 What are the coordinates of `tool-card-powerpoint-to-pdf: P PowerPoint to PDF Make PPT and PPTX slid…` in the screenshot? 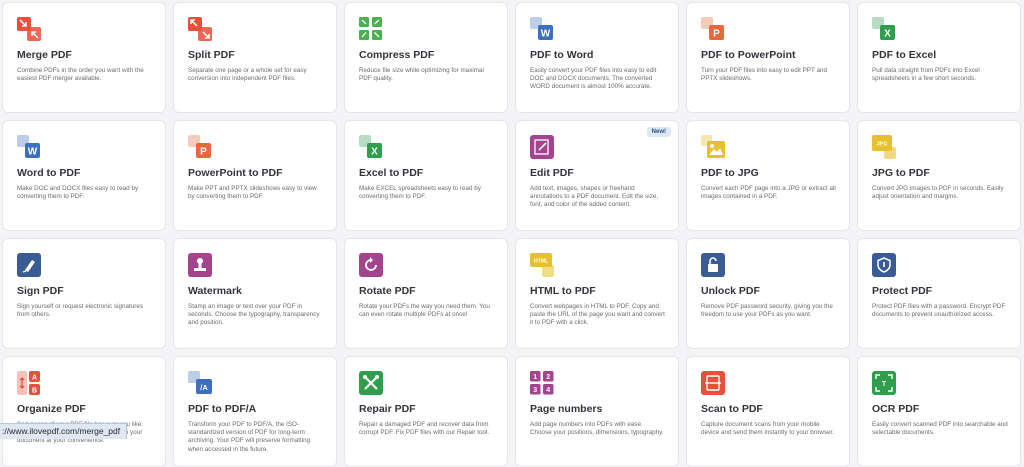 It's located at (255, 175).